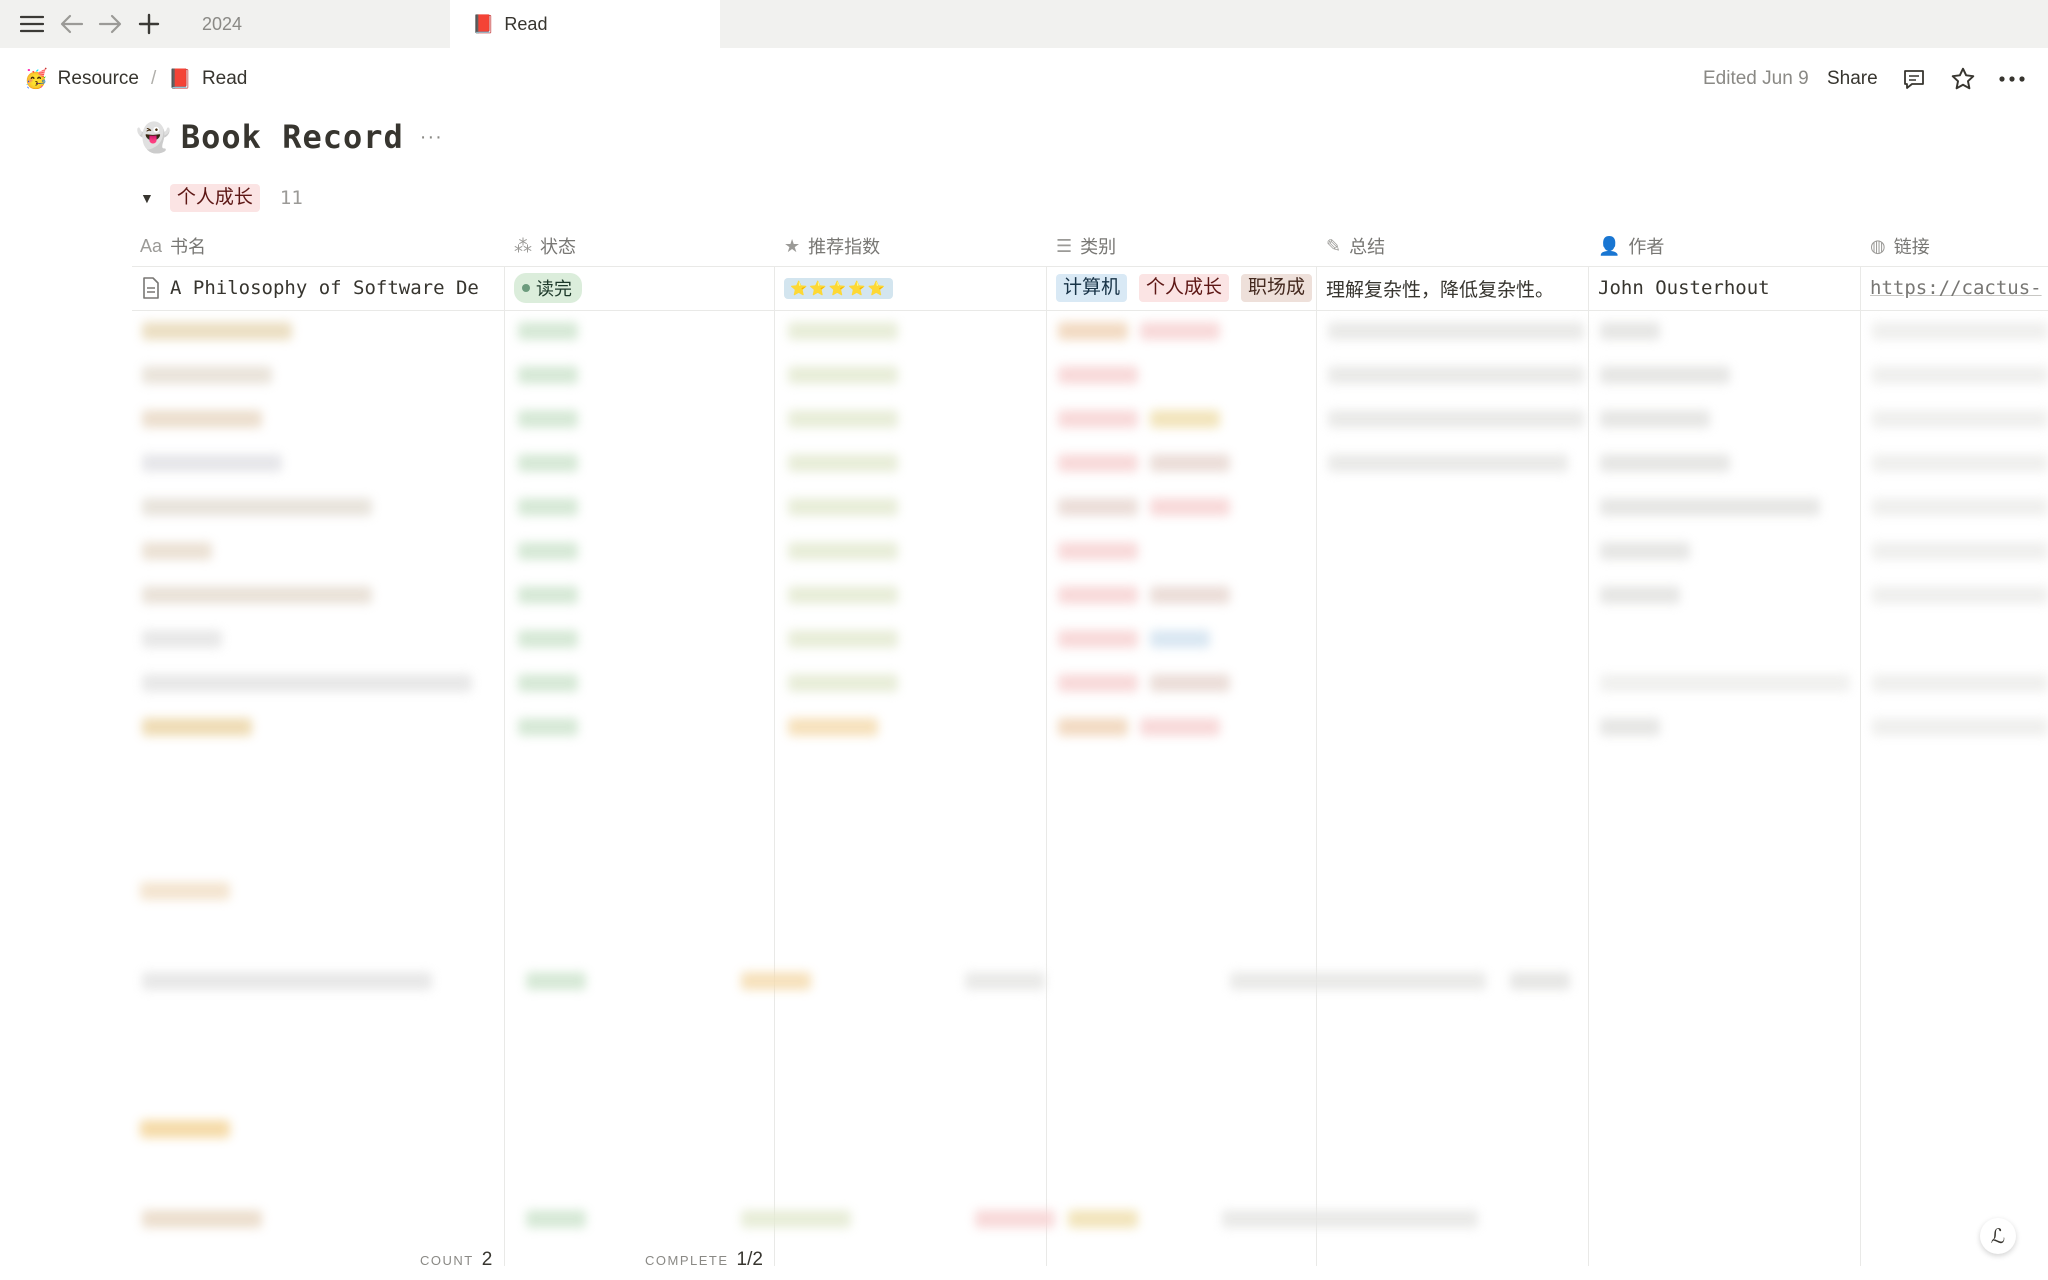 The width and height of the screenshot is (2048, 1280). I want to click on person-type-icon: 👤, so click(1609, 245).